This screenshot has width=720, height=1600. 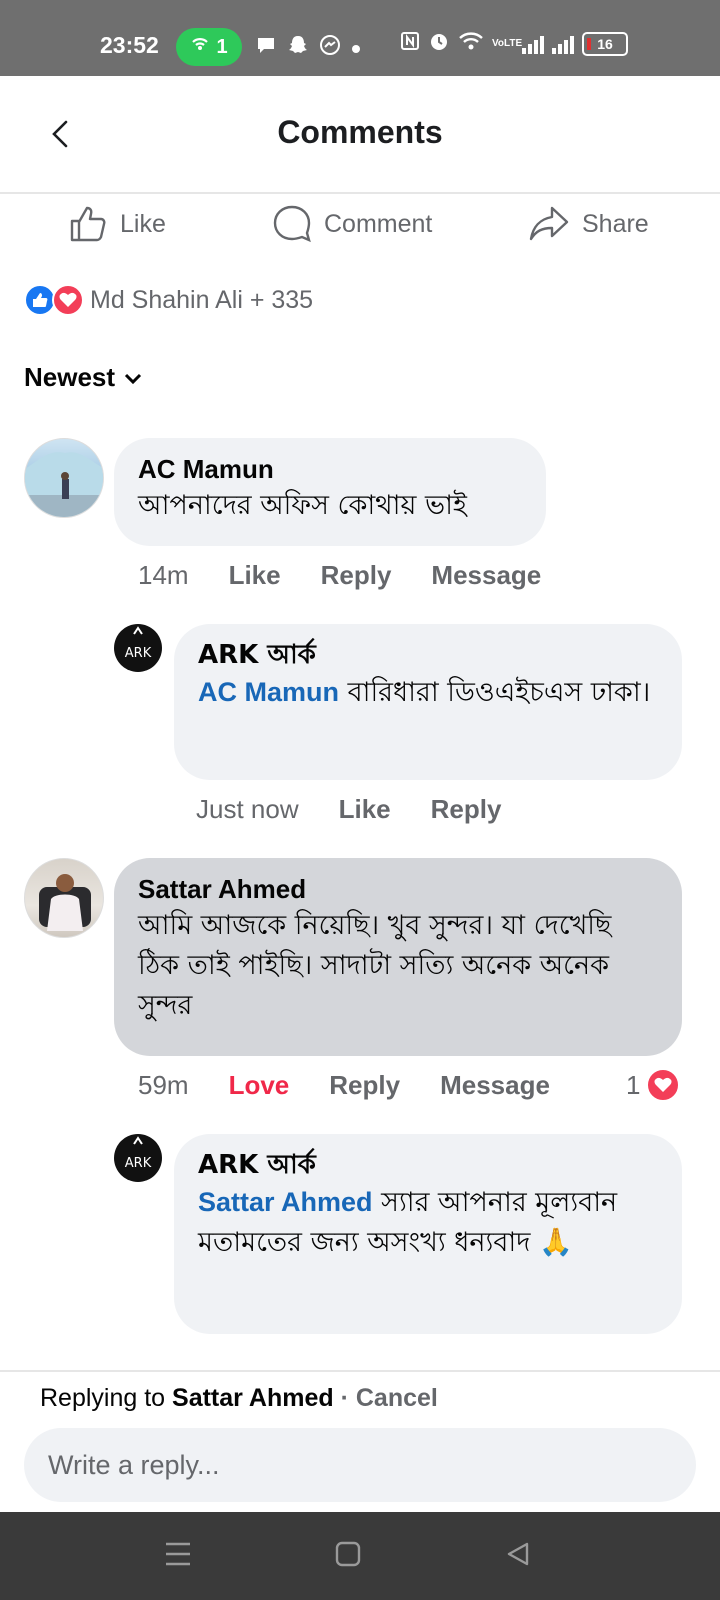 What do you see at coordinates (202, 299) in the screenshot?
I see `reactions-text: Md Shahin Ali + 335` at bounding box center [202, 299].